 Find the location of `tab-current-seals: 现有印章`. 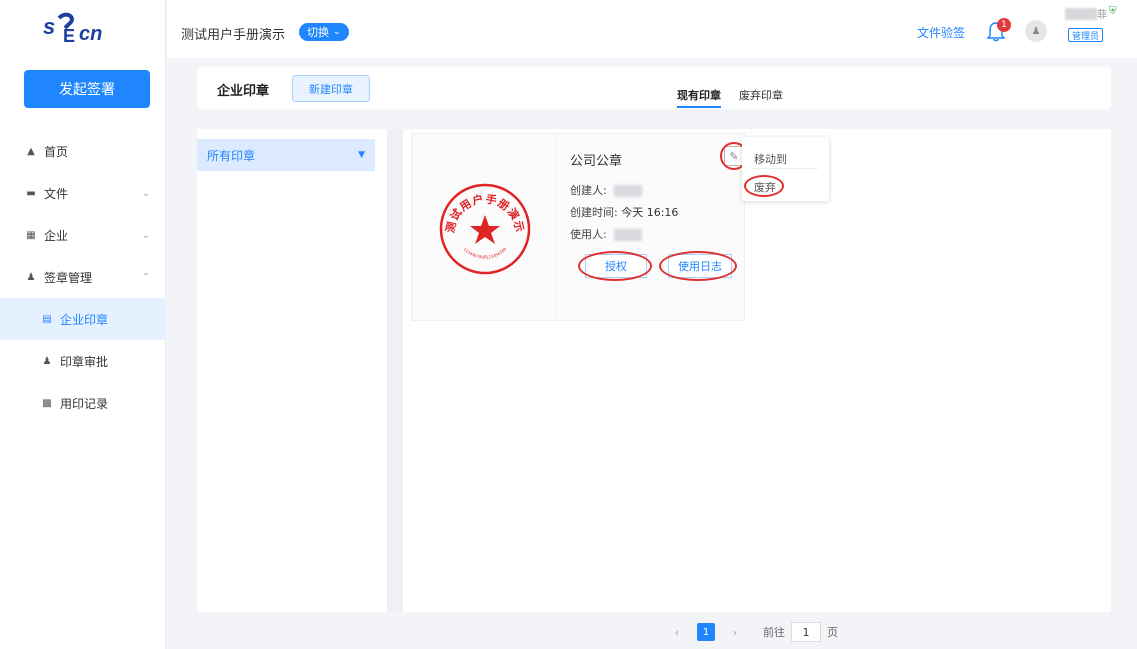

tab-current-seals: 现有印章 is located at coordinates (699, 97).